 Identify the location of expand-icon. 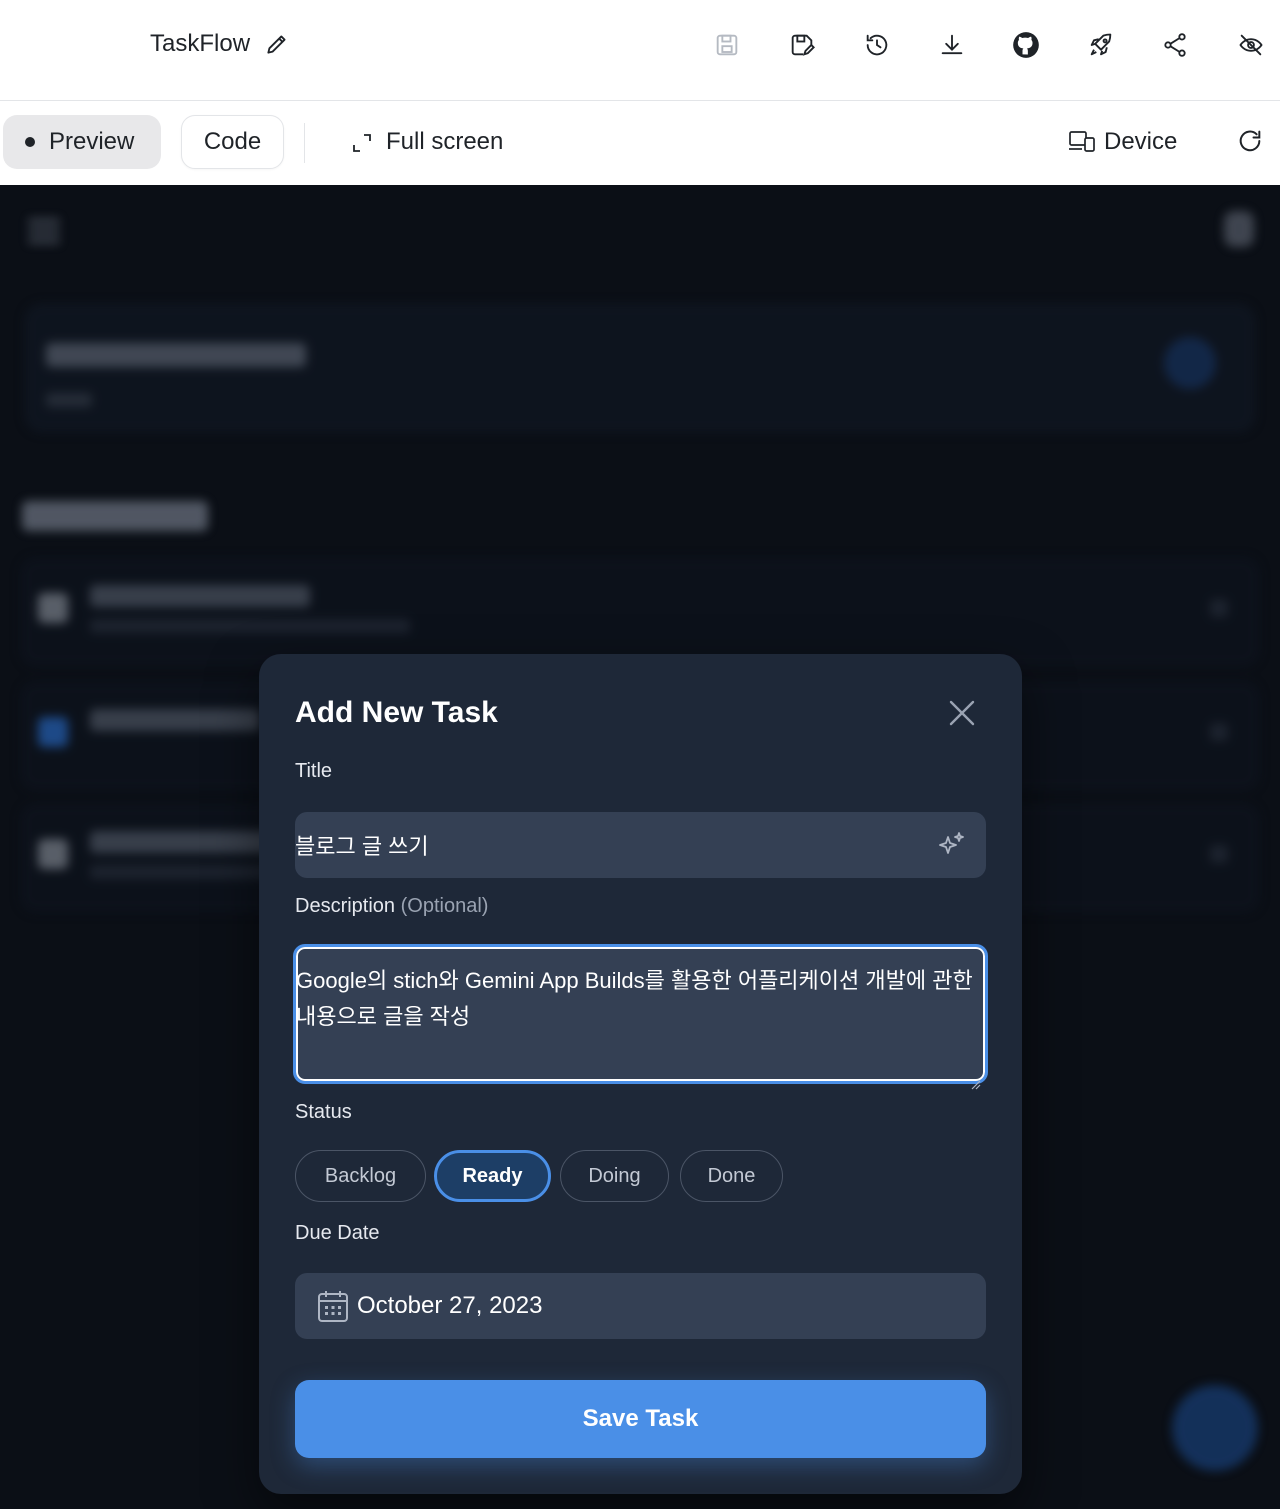
(362, 142).